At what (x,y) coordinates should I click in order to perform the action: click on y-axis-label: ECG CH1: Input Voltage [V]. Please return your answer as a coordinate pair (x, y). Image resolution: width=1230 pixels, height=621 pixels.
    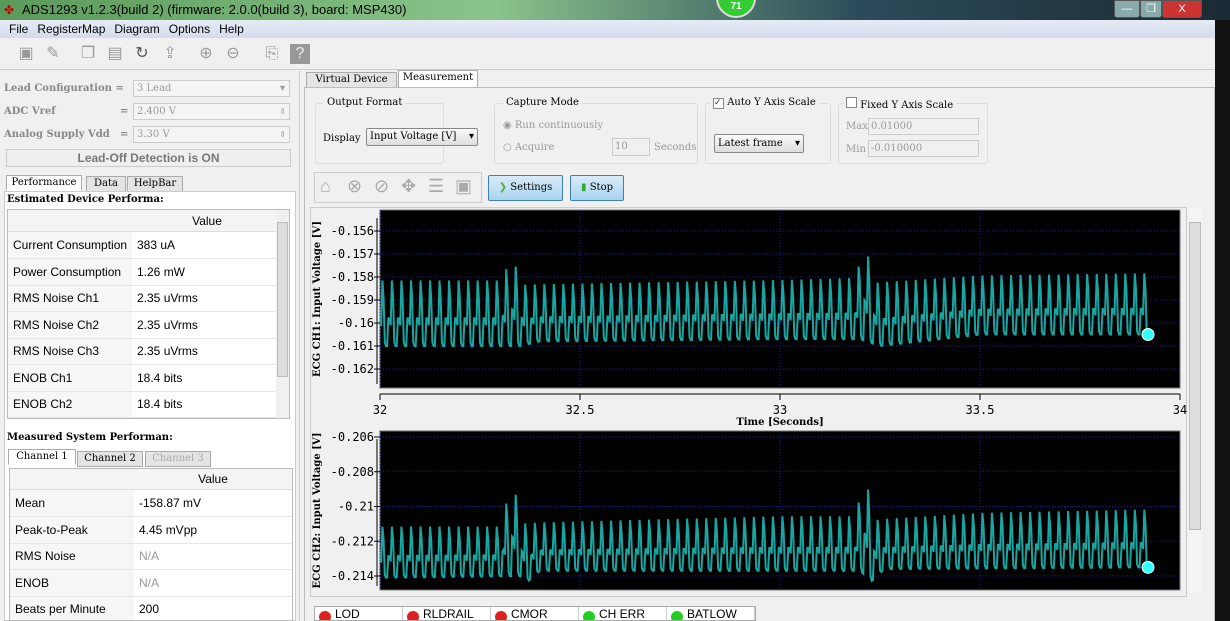
    Looking at the image, I should click on (317, 299).